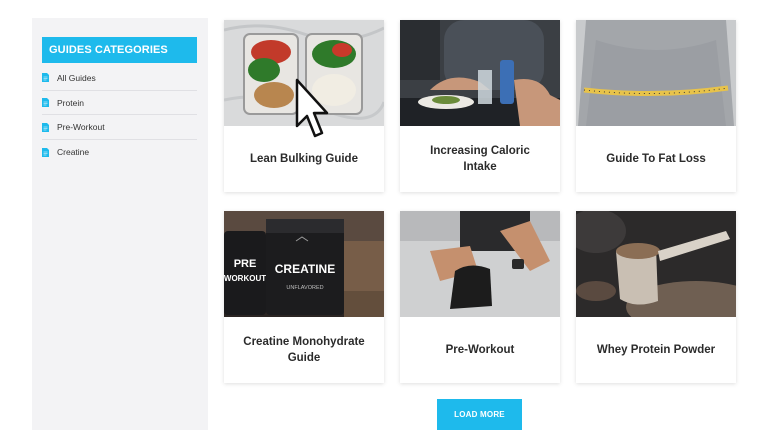 The height and width of the screenshot is (439, 768). Describe the element at coordinates (245, 278) in the screenshot. I see `tub-label-workout: WORKOUT` at that location.